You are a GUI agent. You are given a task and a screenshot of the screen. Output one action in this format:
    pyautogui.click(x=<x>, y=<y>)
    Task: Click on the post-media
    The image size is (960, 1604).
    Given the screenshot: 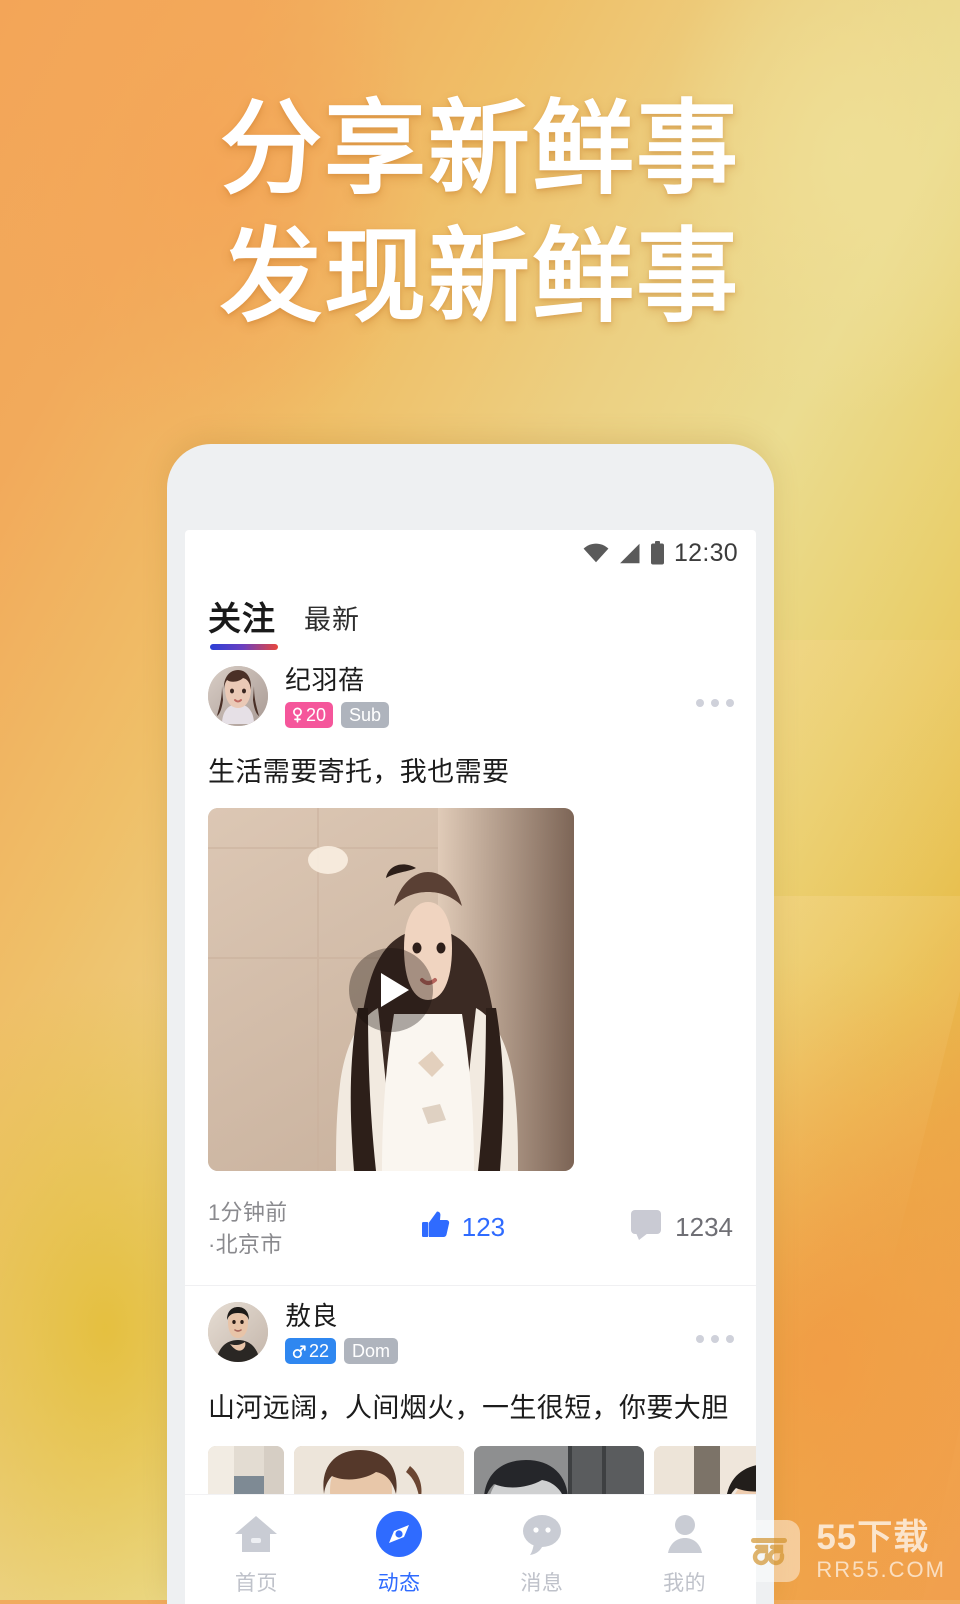 What is the action you would take?
    pyautogui.click(x=470, y=980)
    